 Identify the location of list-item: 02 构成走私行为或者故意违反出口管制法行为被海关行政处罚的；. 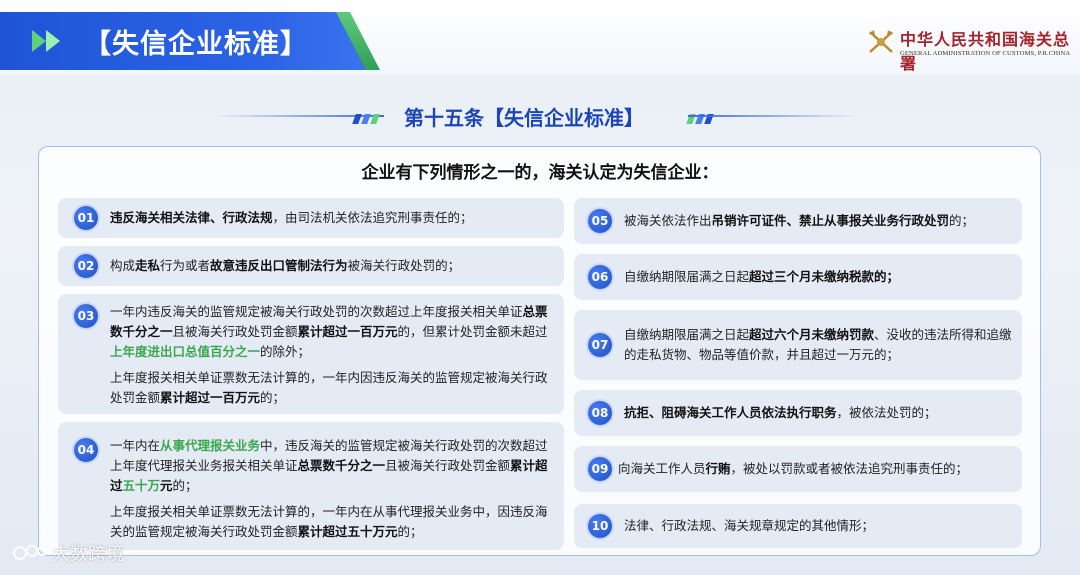
(311, 266).